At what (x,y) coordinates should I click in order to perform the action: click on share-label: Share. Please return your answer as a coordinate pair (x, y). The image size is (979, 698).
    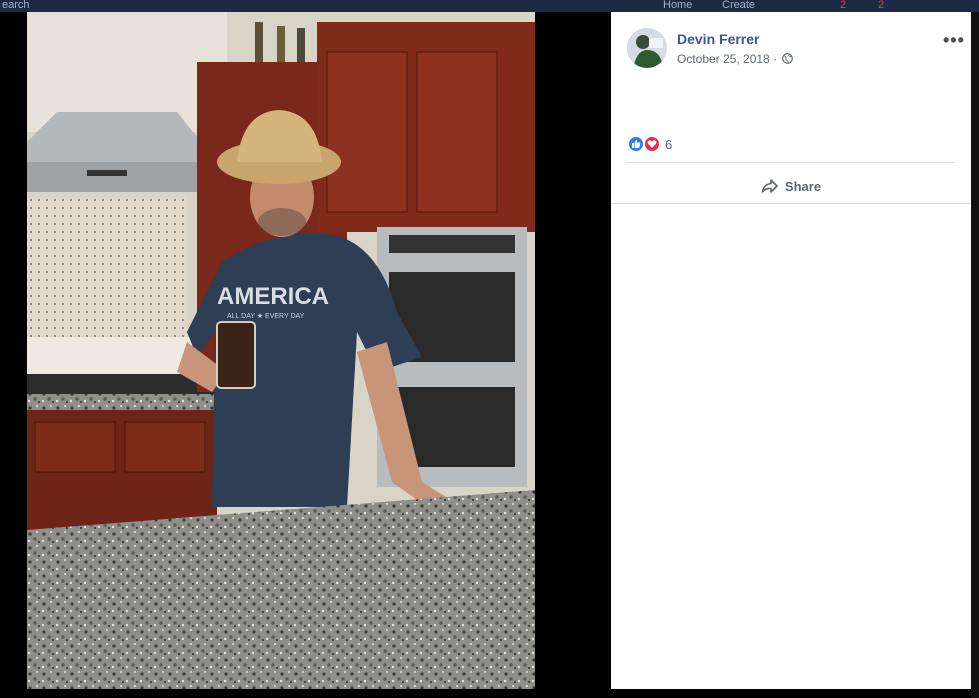
    Looking at the image, I should click on (803, 186).